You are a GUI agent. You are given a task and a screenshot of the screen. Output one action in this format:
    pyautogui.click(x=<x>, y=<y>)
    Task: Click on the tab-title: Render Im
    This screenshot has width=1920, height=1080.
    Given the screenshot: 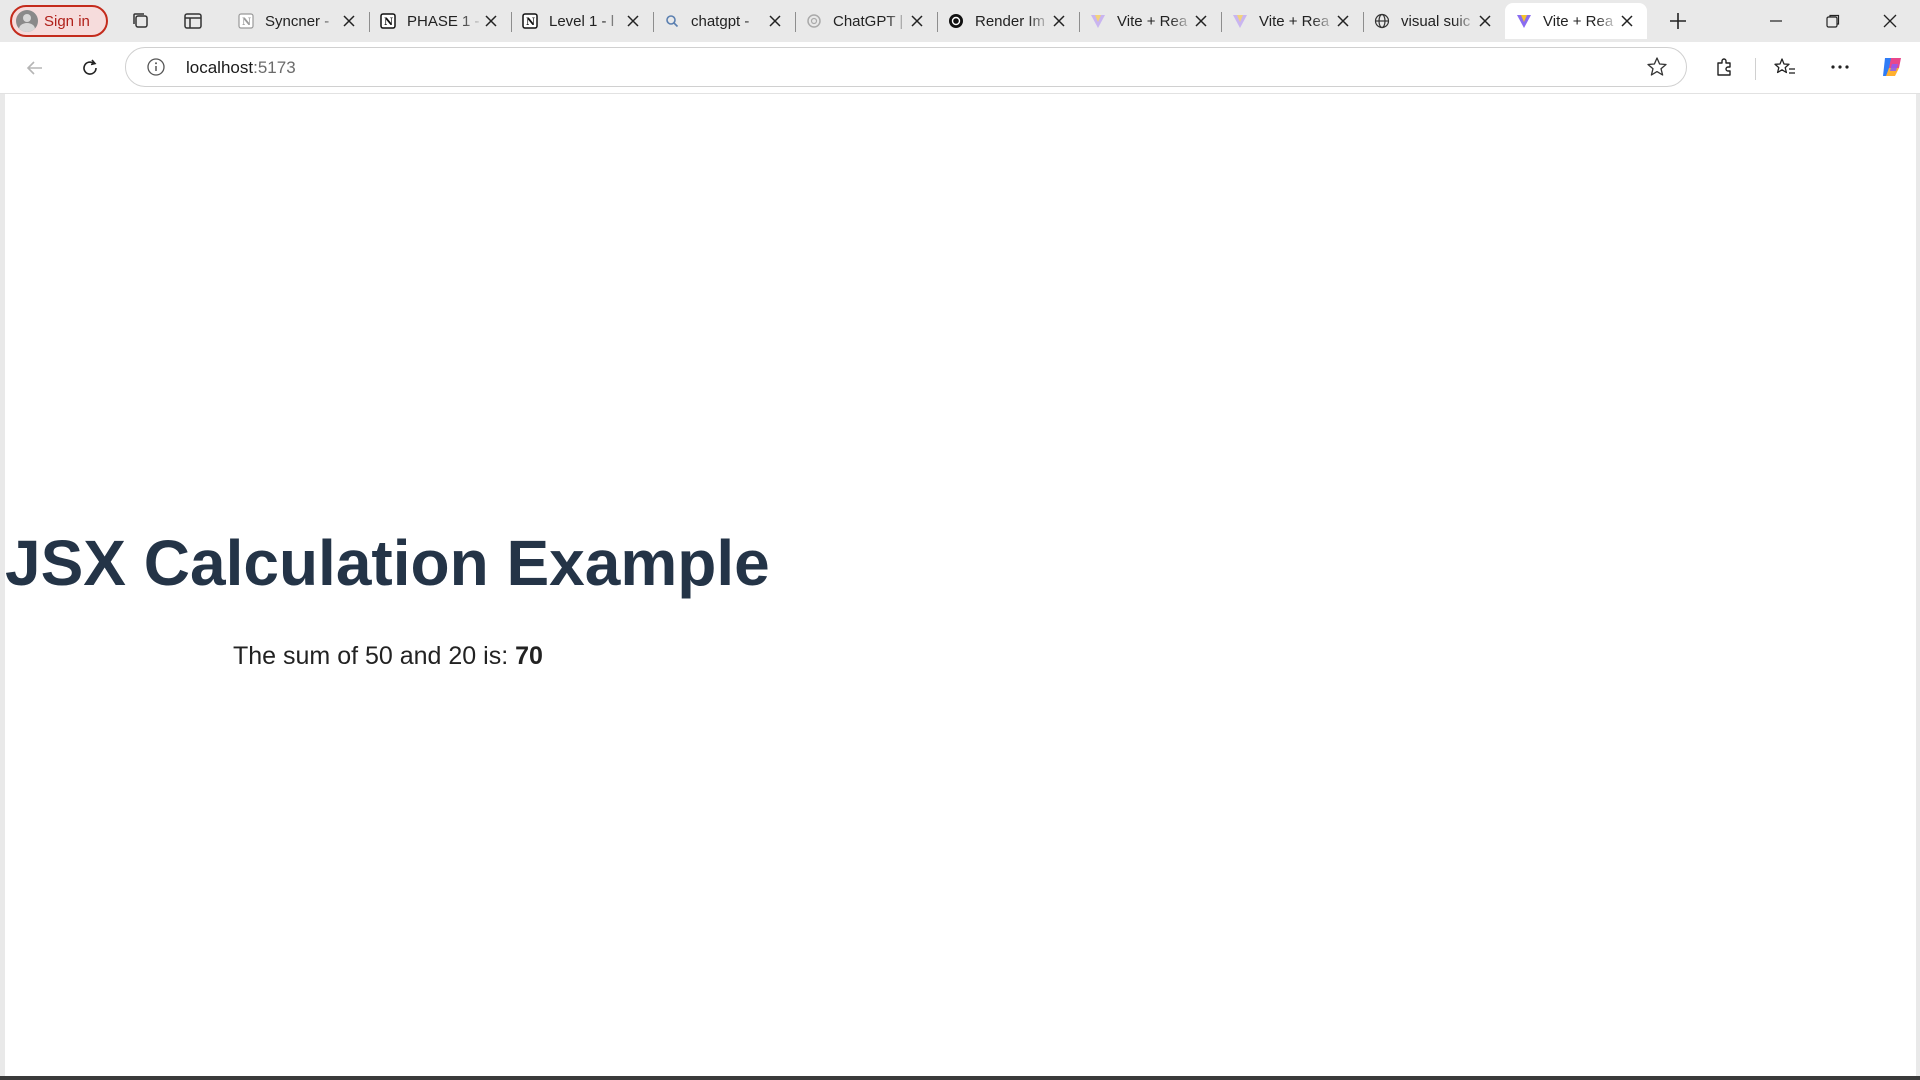 What is the action you would take?
    pyautogui.click(x=1010, y=21)
    